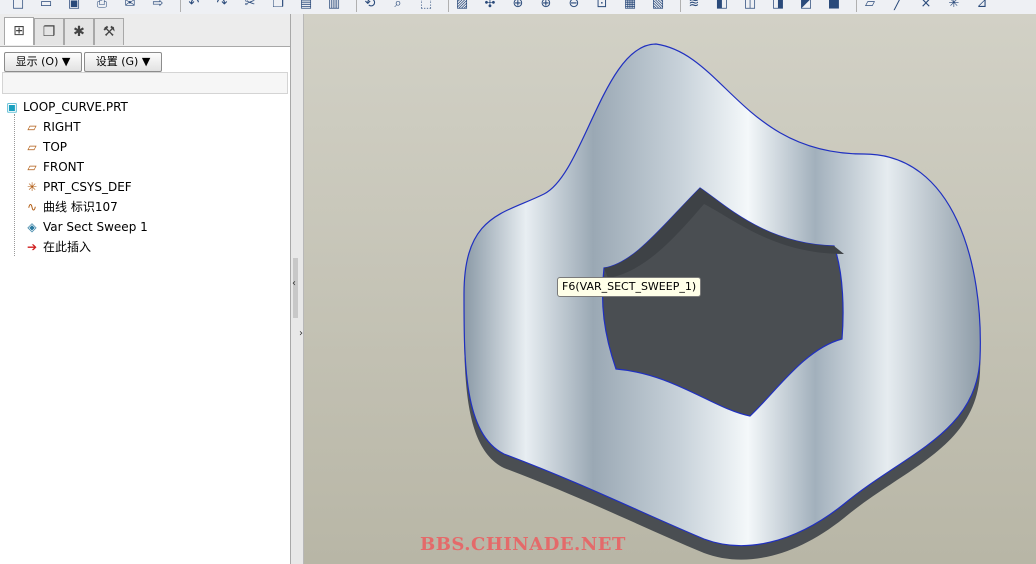 The image size is (1036, 564). Describe the element at coordinates (301, 333) in the screenshot. I see `expand-right-icon: ›` at that location.